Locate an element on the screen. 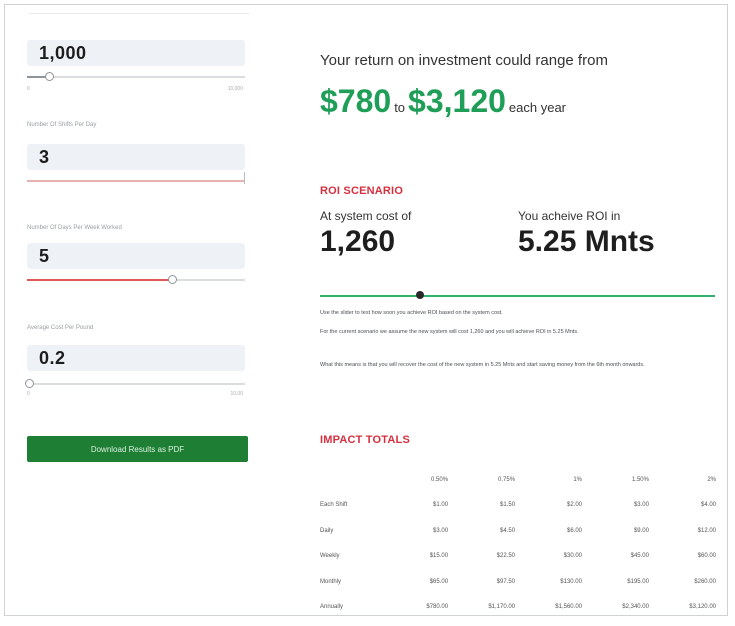  table-cell: $9.00 is located at coordinates (641, 530).